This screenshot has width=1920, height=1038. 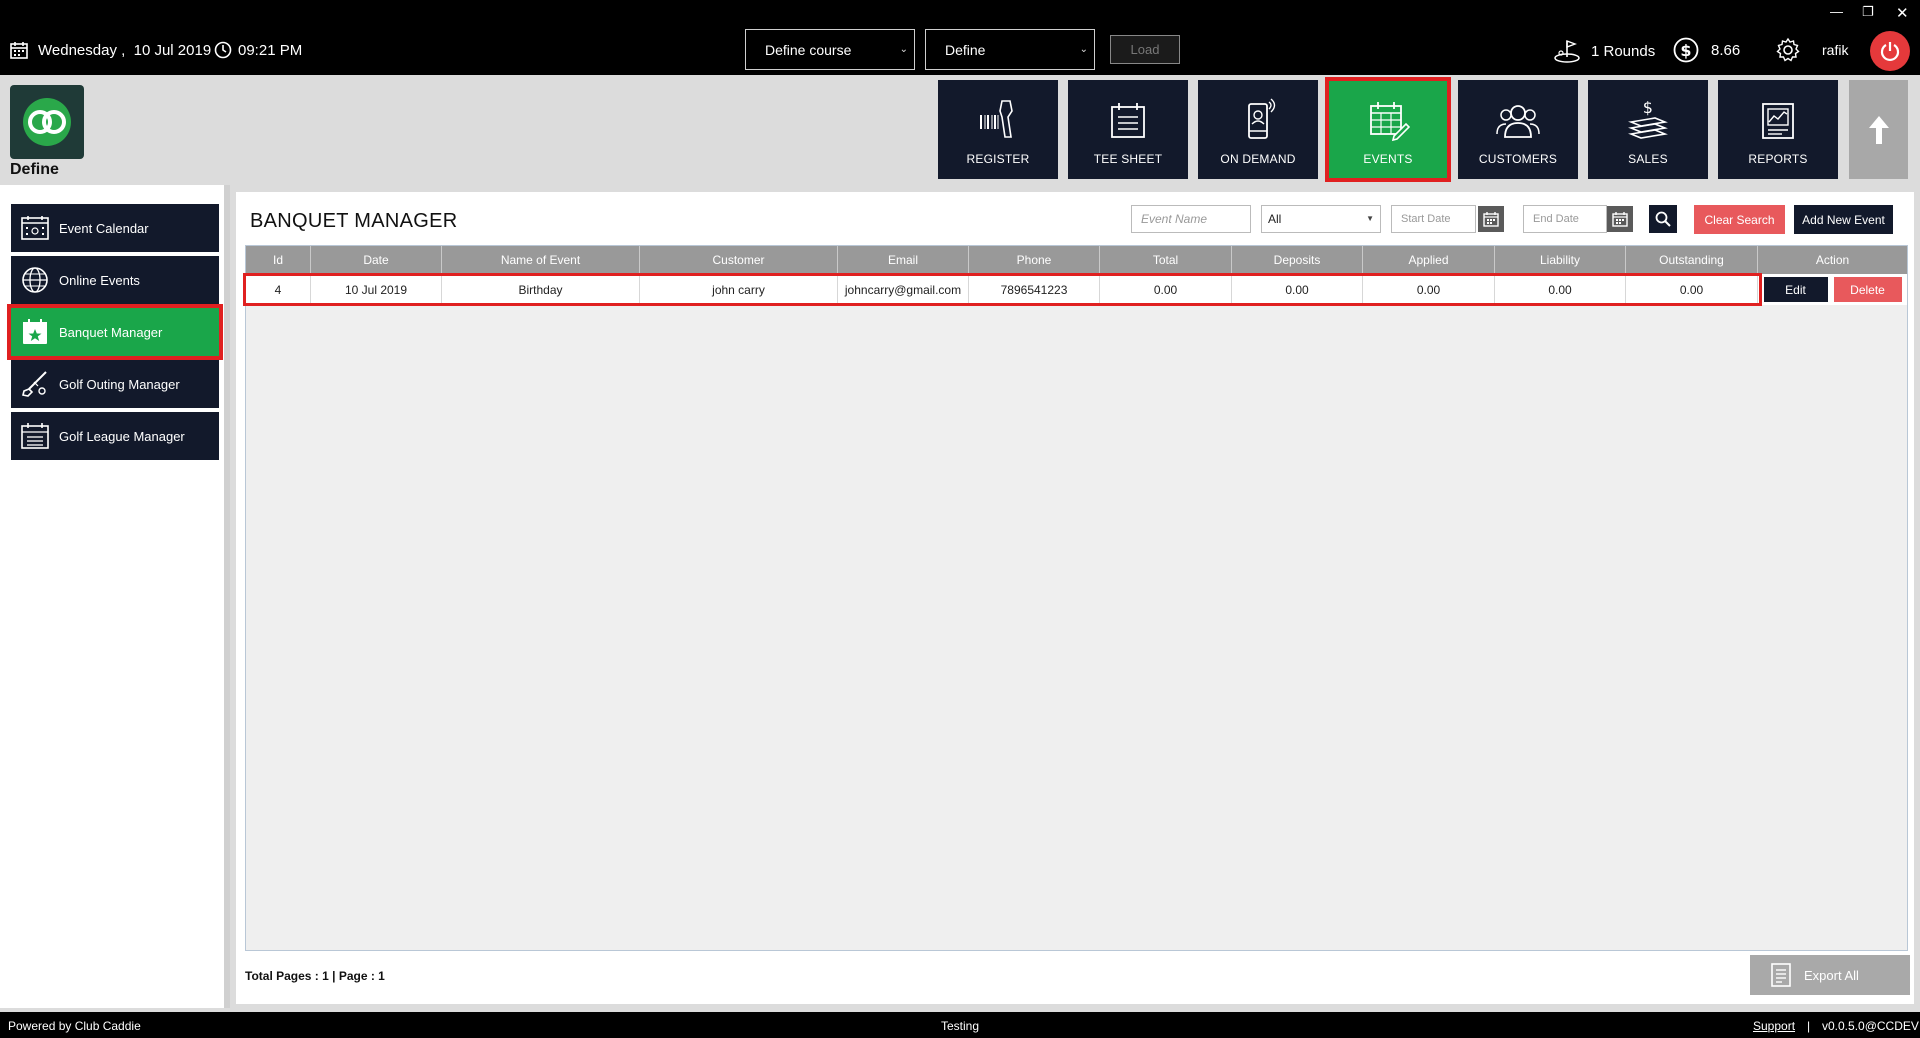 I want to click on nav-sales: $ SALES, so click(x=1648, y=129).